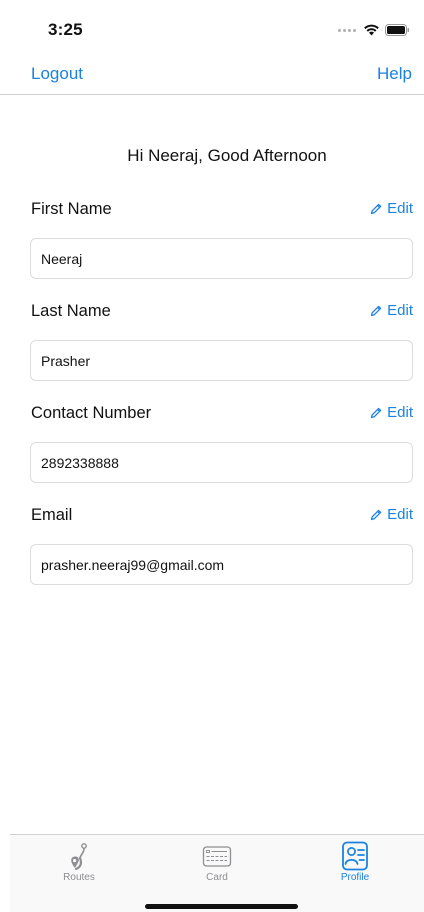 This screenshot has width=424, height=912. What do you see at coordinates (217, 856) in the screenshot?
I see `card-icon` at bounding box center [217, 856].